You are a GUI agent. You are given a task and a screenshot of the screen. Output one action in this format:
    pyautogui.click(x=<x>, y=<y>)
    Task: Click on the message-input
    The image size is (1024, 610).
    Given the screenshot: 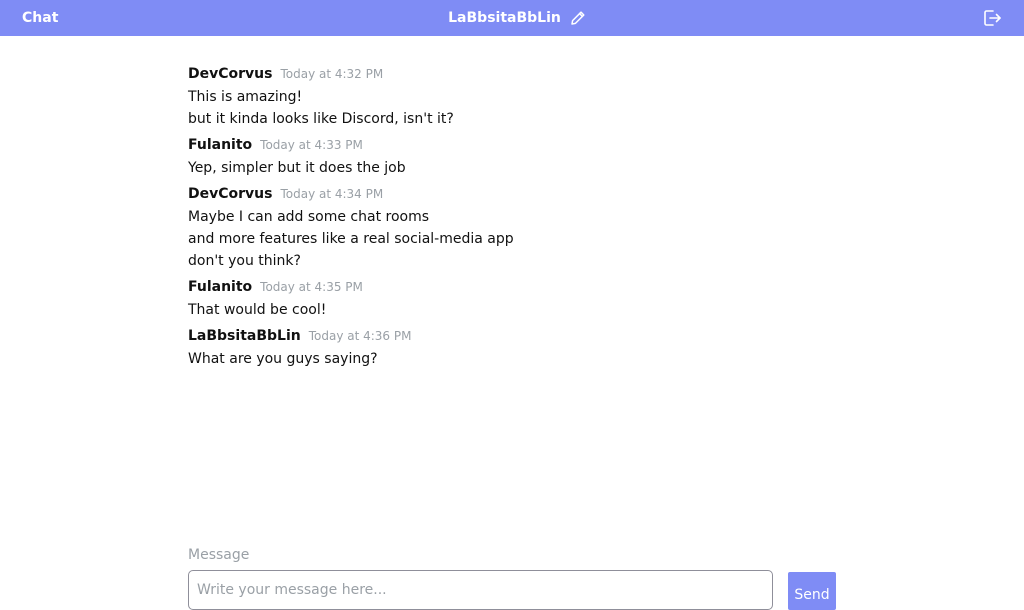 What is the action you would take?
    pyautogui.click(x=480, y=590)
    